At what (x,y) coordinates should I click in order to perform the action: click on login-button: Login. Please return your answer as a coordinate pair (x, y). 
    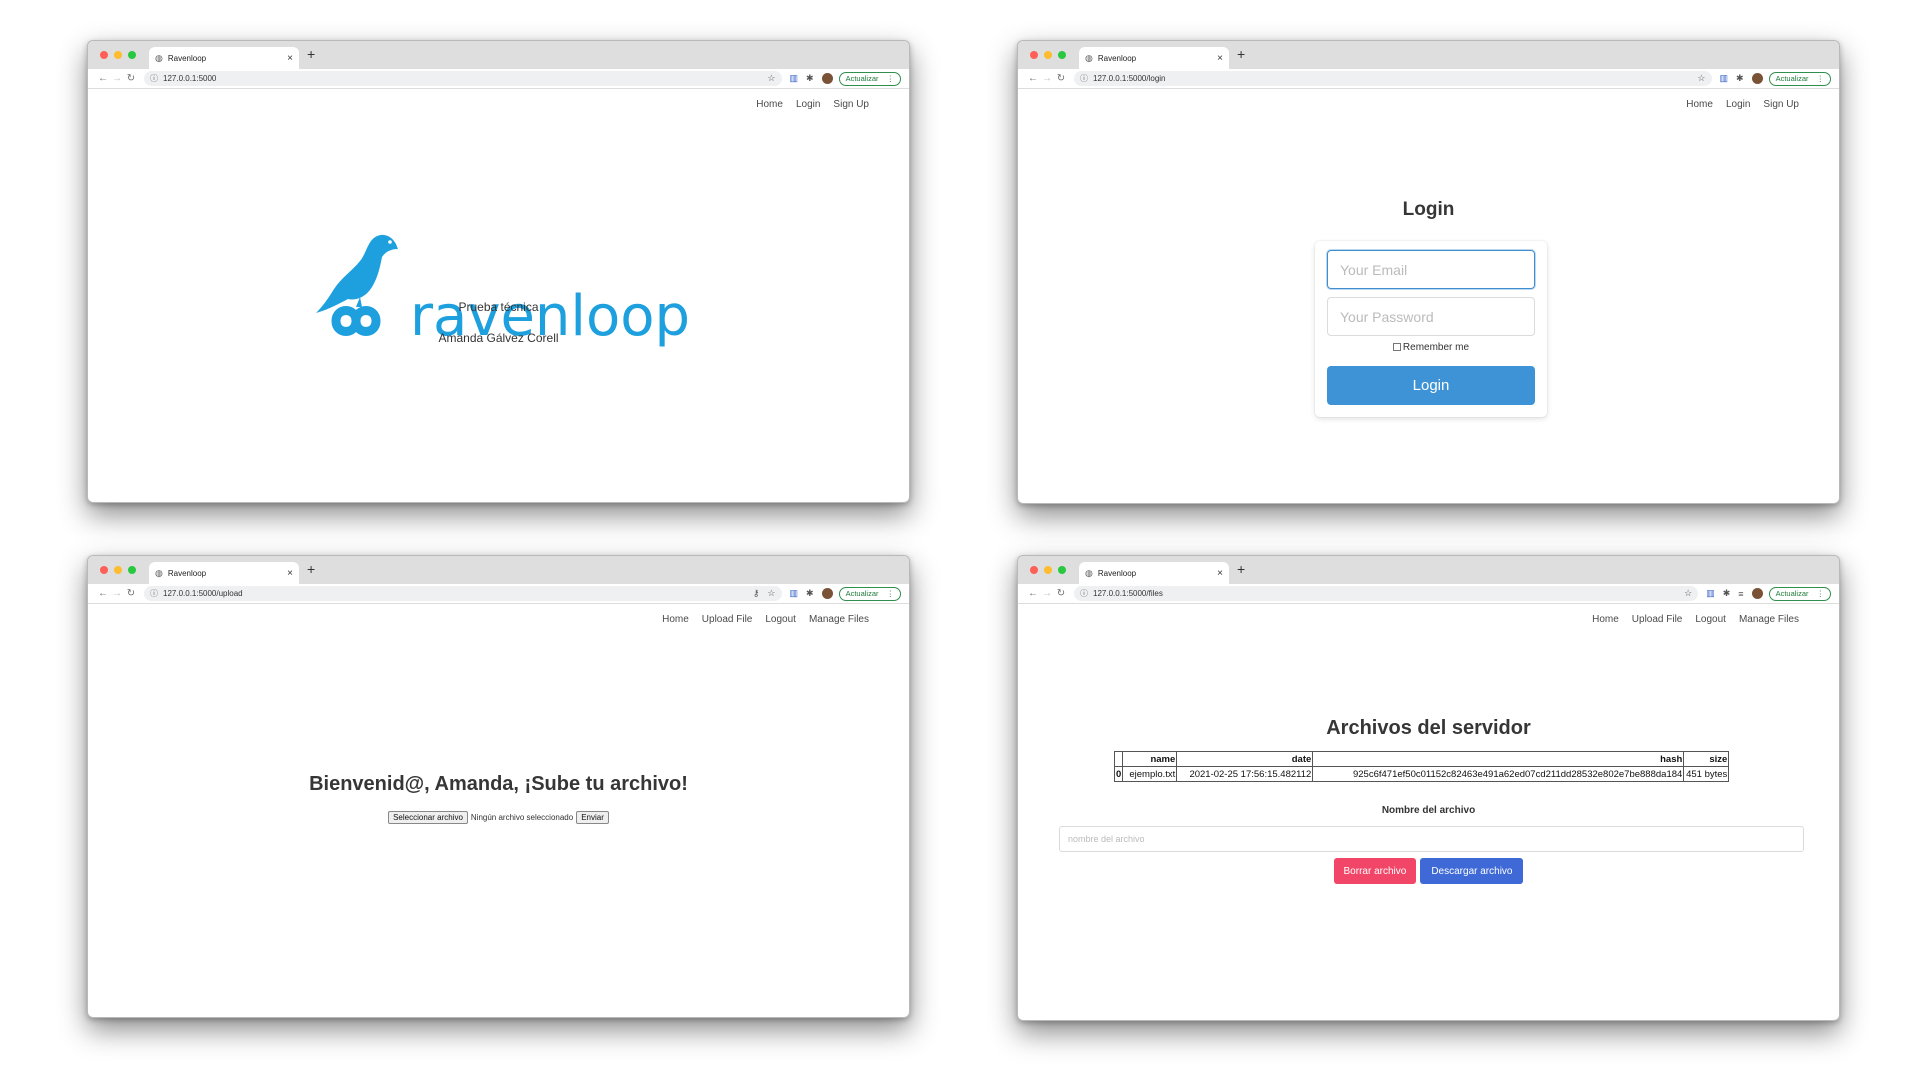
    Looking at the image, I should click on (1431, 385).